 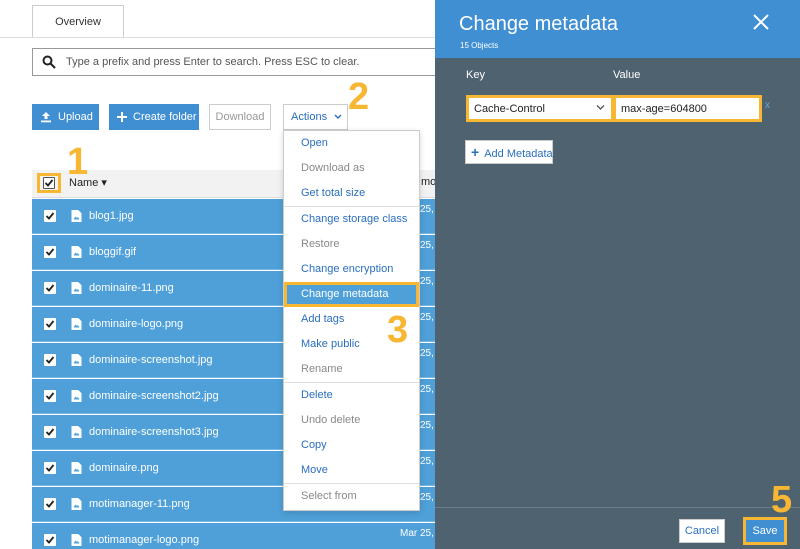 I want to click on menu-item-undo-delete: Undo delete, so click(x=351, y=420).